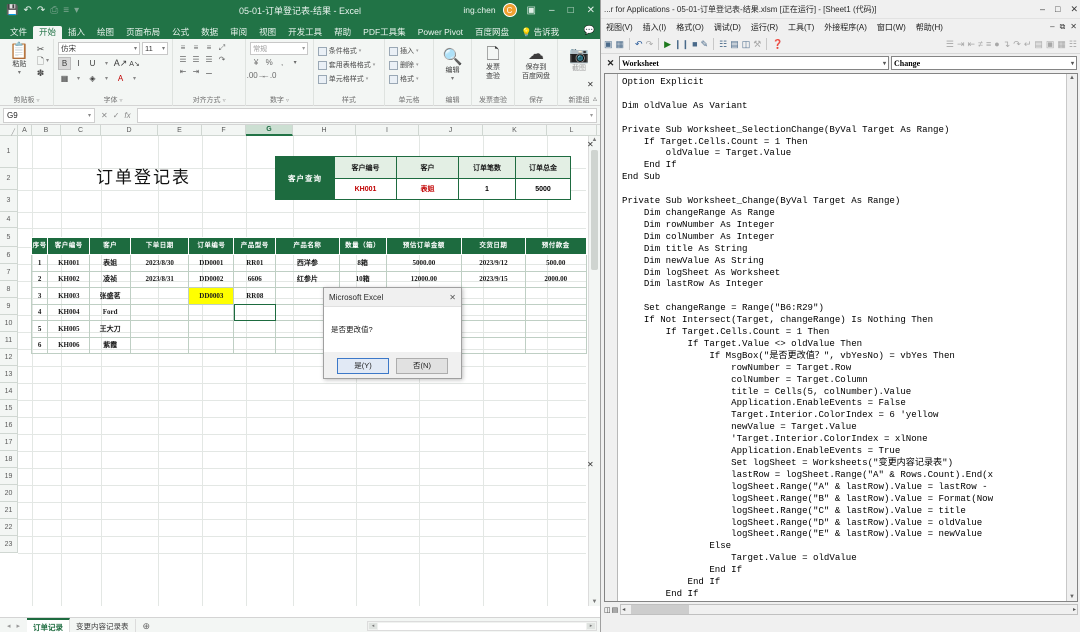  I want to click on prev-sheet-icon: ▸, so click(19, 626).